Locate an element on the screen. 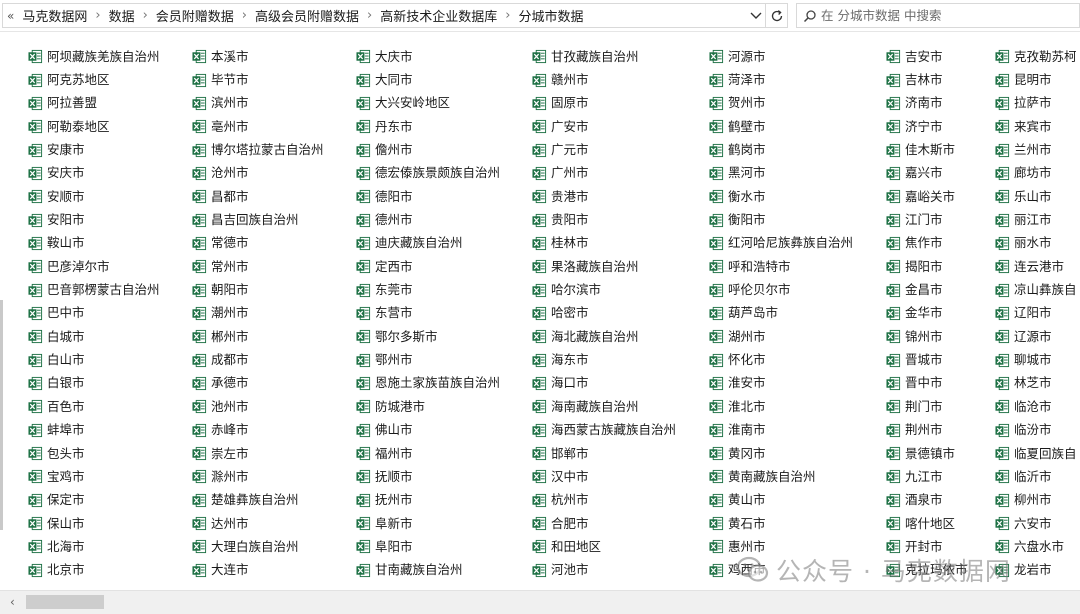 This screenshot has width=1080, height=614. file-item: 河池市 is located at coordinates (604, 570).